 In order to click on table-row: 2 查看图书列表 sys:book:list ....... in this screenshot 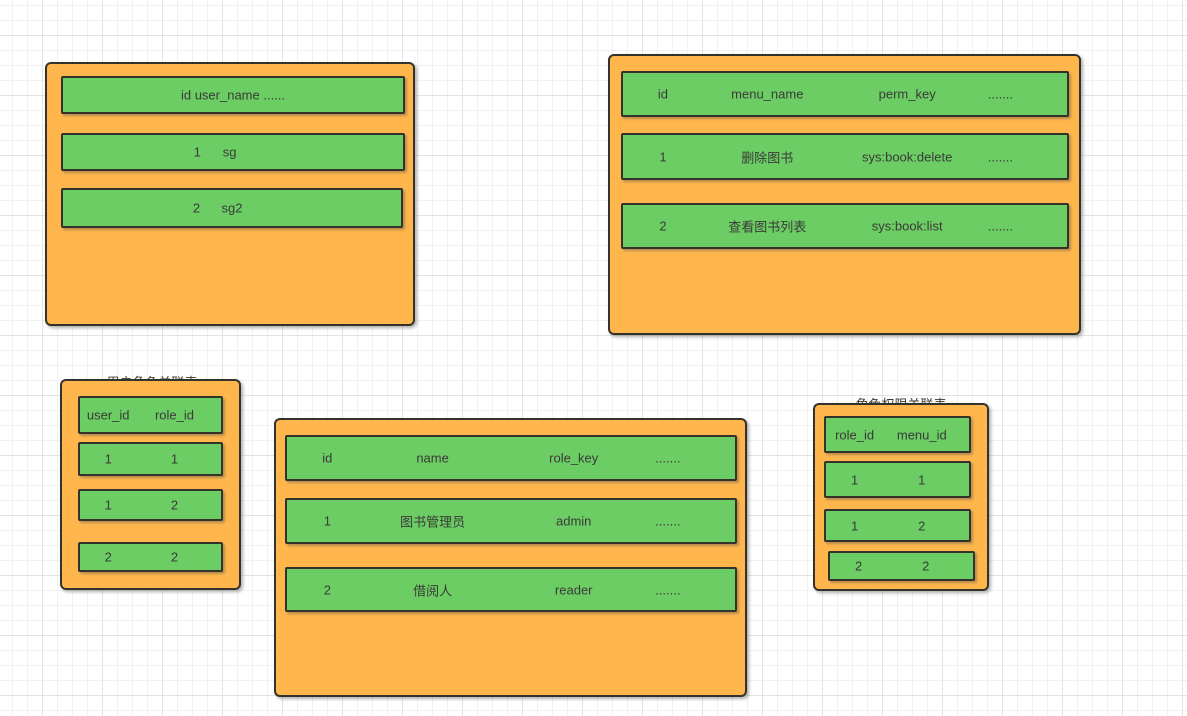, I will do `click(845, 226)`.